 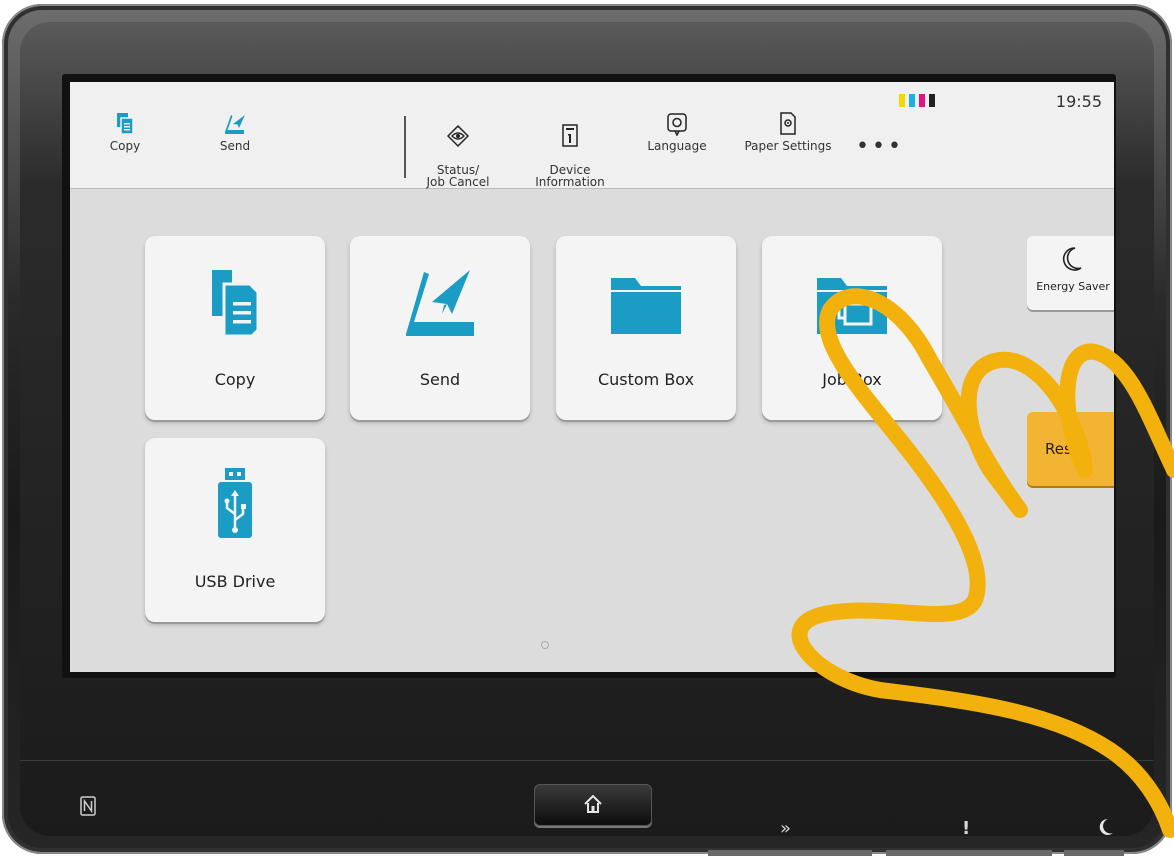 What do you see at coordinates (458, 136) in the screenshot?
I see `status-eye-icon` at bounding box center [458, 136].